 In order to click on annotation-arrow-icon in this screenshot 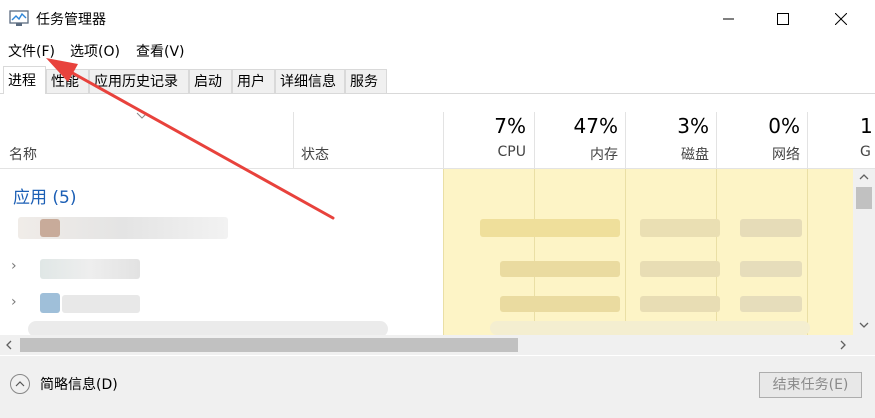, I will do `click(190, 139)`.